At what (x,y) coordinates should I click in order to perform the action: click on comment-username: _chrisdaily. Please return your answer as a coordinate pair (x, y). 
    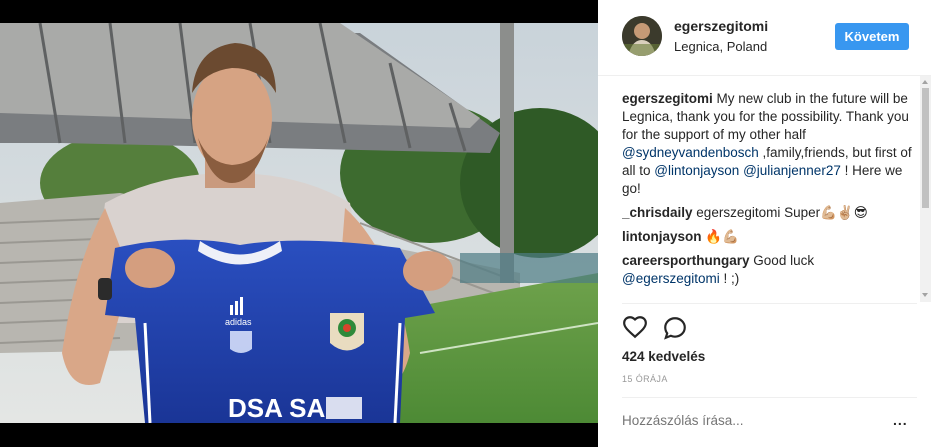
    Looking at the image, I should click on (657, 212).